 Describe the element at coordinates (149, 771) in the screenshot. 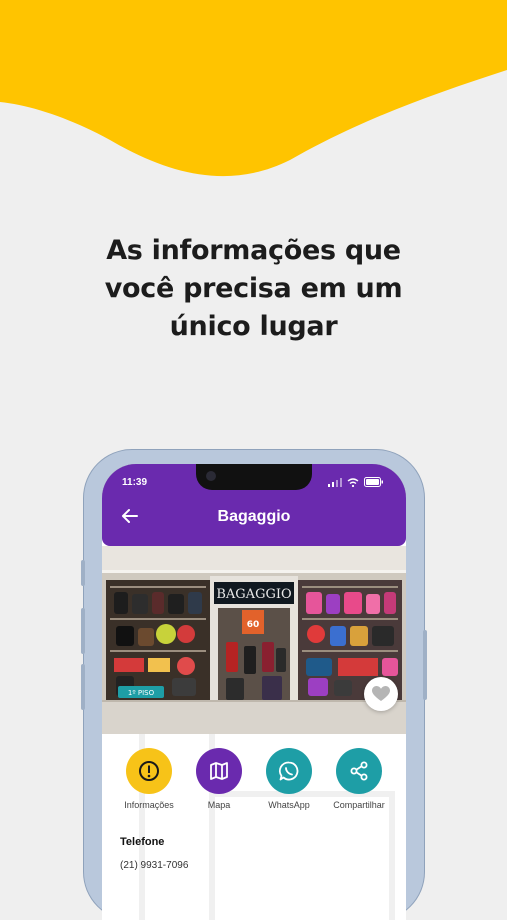

I see `info-icon` at that location.